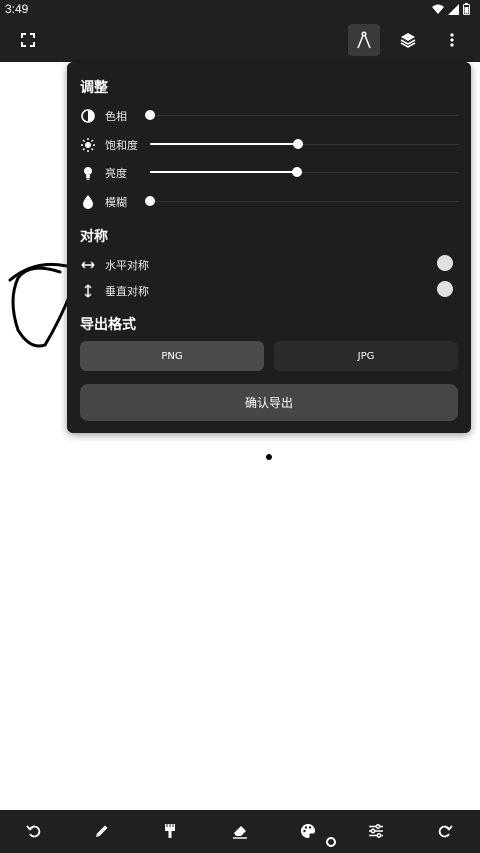 Image resolution: width=480 pixels, height=853 pixels. I want to click on redo-icon, so click(445, 831).